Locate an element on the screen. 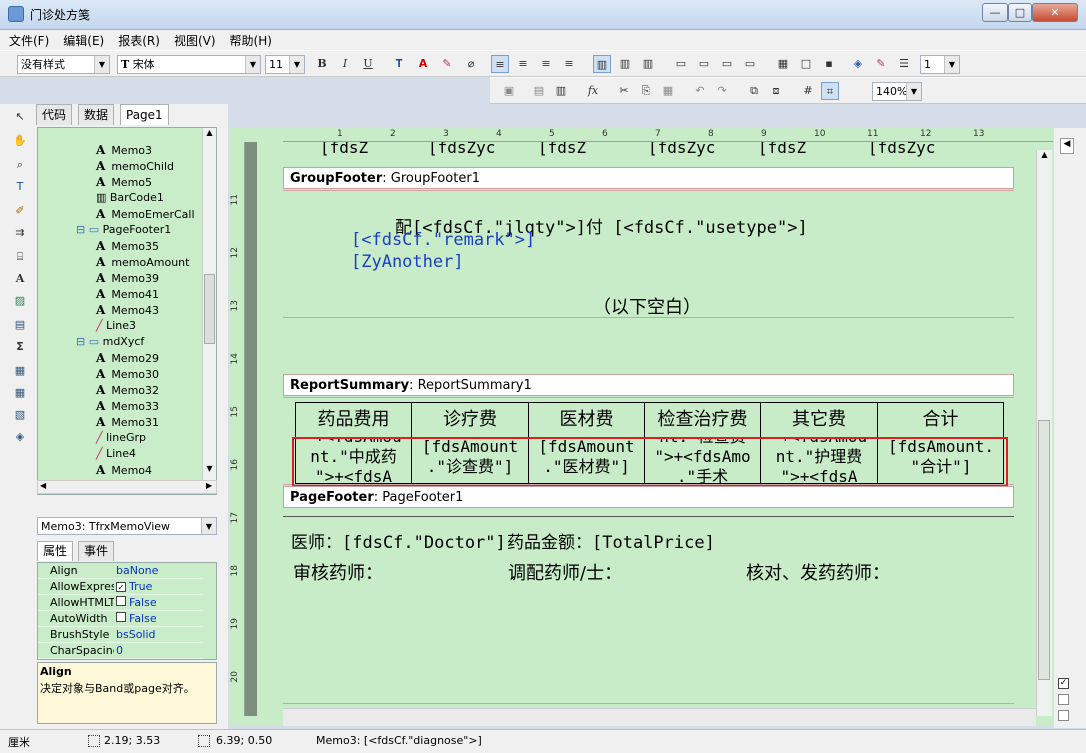 Image resolution: width=1086 pixels, height=753 pixels. subreport-tool-icon: ▤ is located at coordinates (20, 325).